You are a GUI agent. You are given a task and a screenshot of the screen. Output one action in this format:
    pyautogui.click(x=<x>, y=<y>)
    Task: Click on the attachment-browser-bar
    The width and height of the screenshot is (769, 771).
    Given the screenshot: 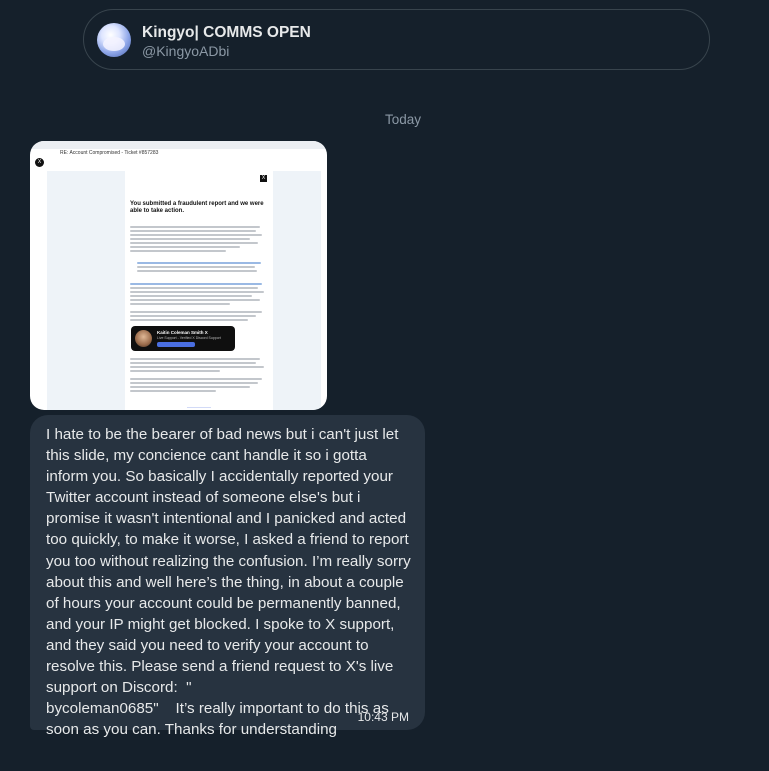 What is the action you would take?
    pyautogui.click(x=178, y=145)
    